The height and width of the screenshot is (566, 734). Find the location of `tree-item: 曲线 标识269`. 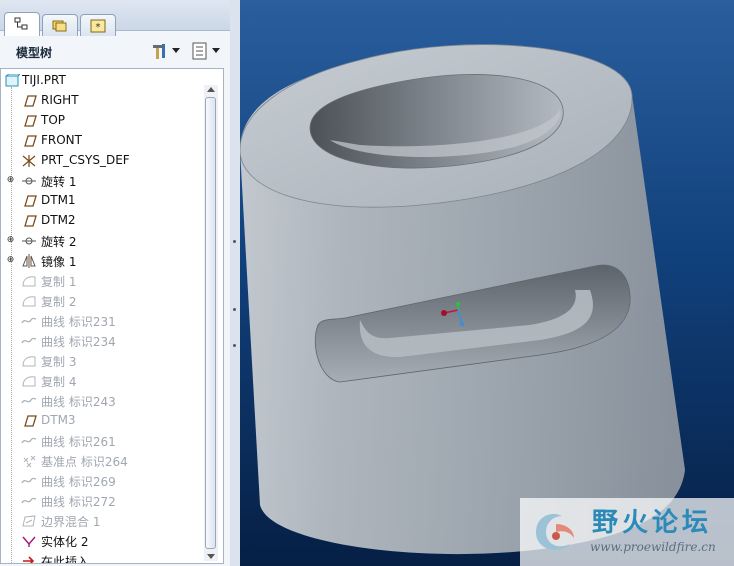

tree-item: 曲线 标识269 is located at coordinates (101, 481).